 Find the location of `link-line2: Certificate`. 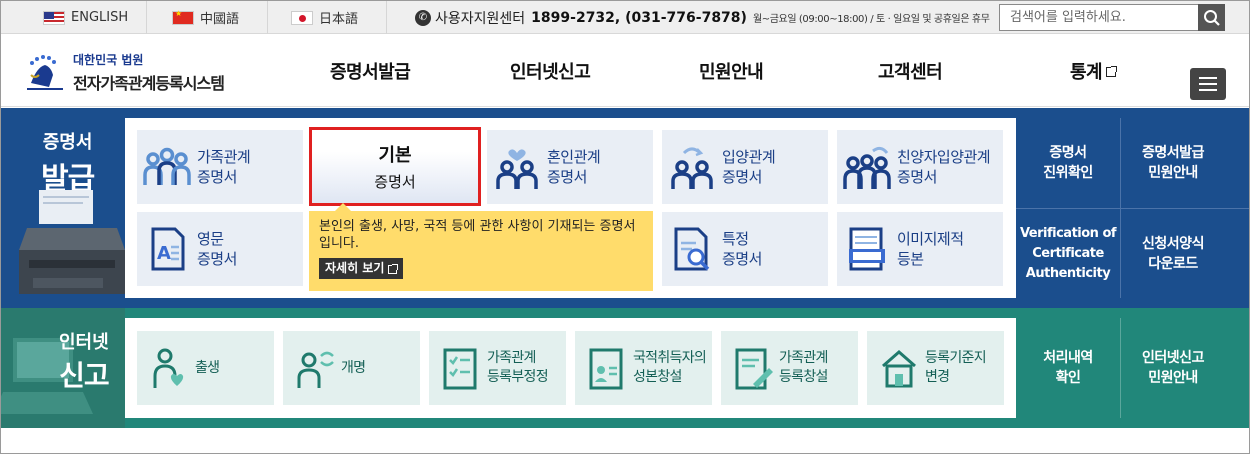

link-line2: Certificate is located at coordinates (1068, 253).